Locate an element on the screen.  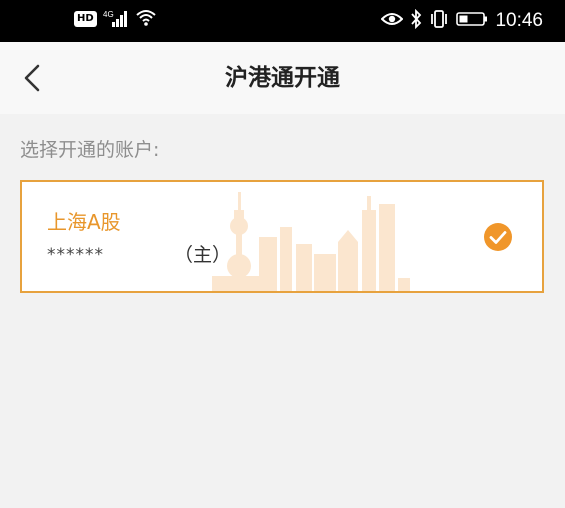
hd-badge: HD is located at coordinates (85, 19).